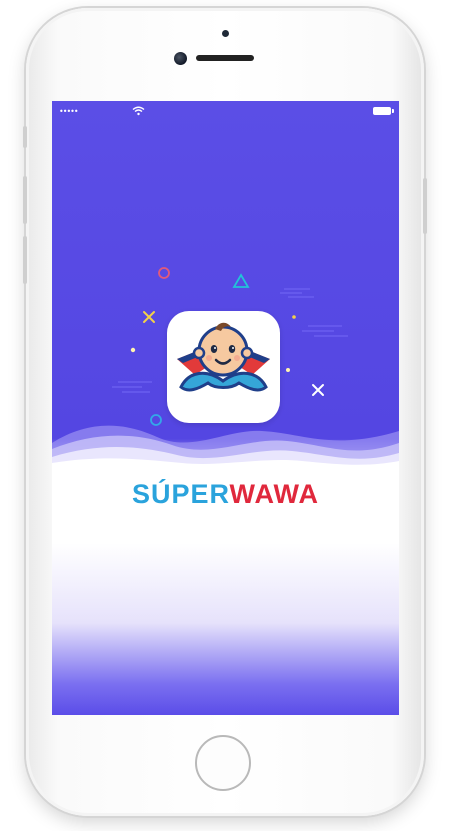 This screenshot has height=831, width=452. What do you see at coordinates (383, 111) in the screenshot?
I see `battery-icon` at bounding box center [383, 111].